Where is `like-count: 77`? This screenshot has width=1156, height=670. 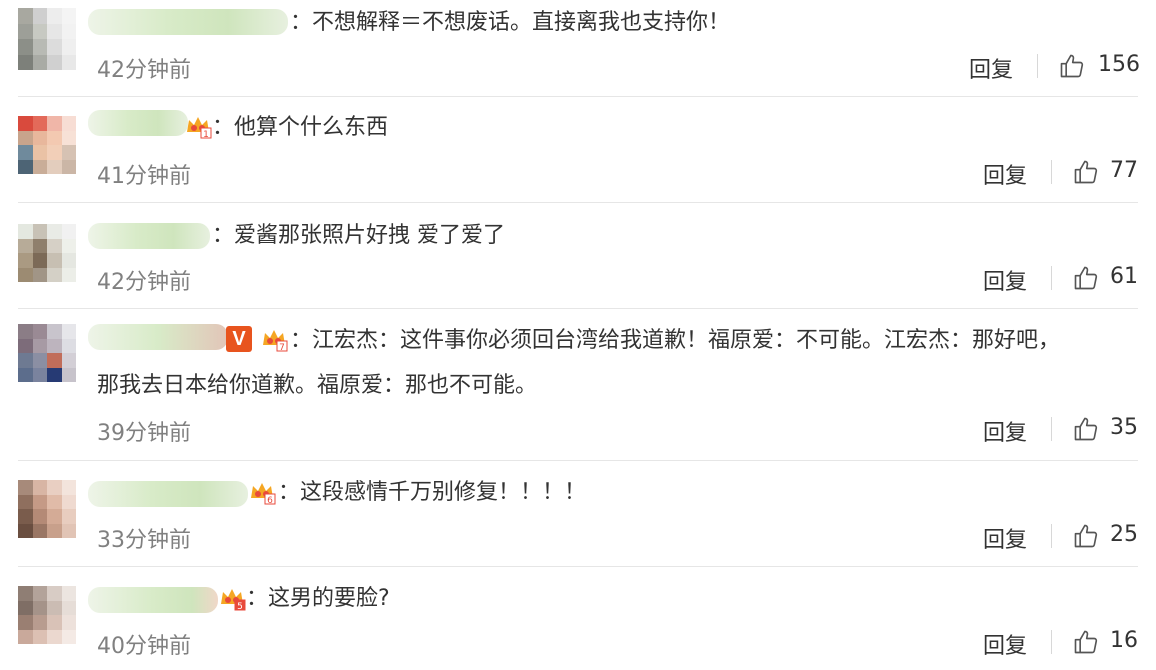 like-count: 77 is located at coordinates (1124, 170).